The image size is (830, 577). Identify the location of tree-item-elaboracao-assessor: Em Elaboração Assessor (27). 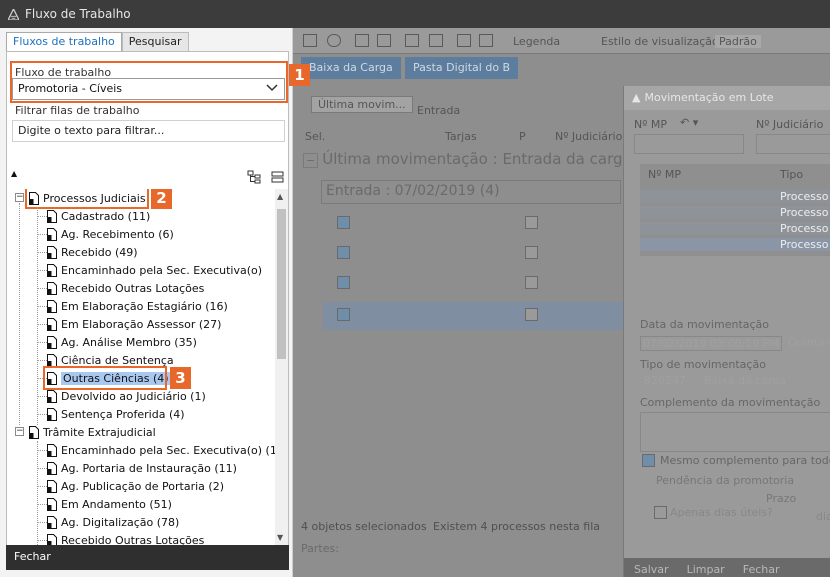
(134, 324).